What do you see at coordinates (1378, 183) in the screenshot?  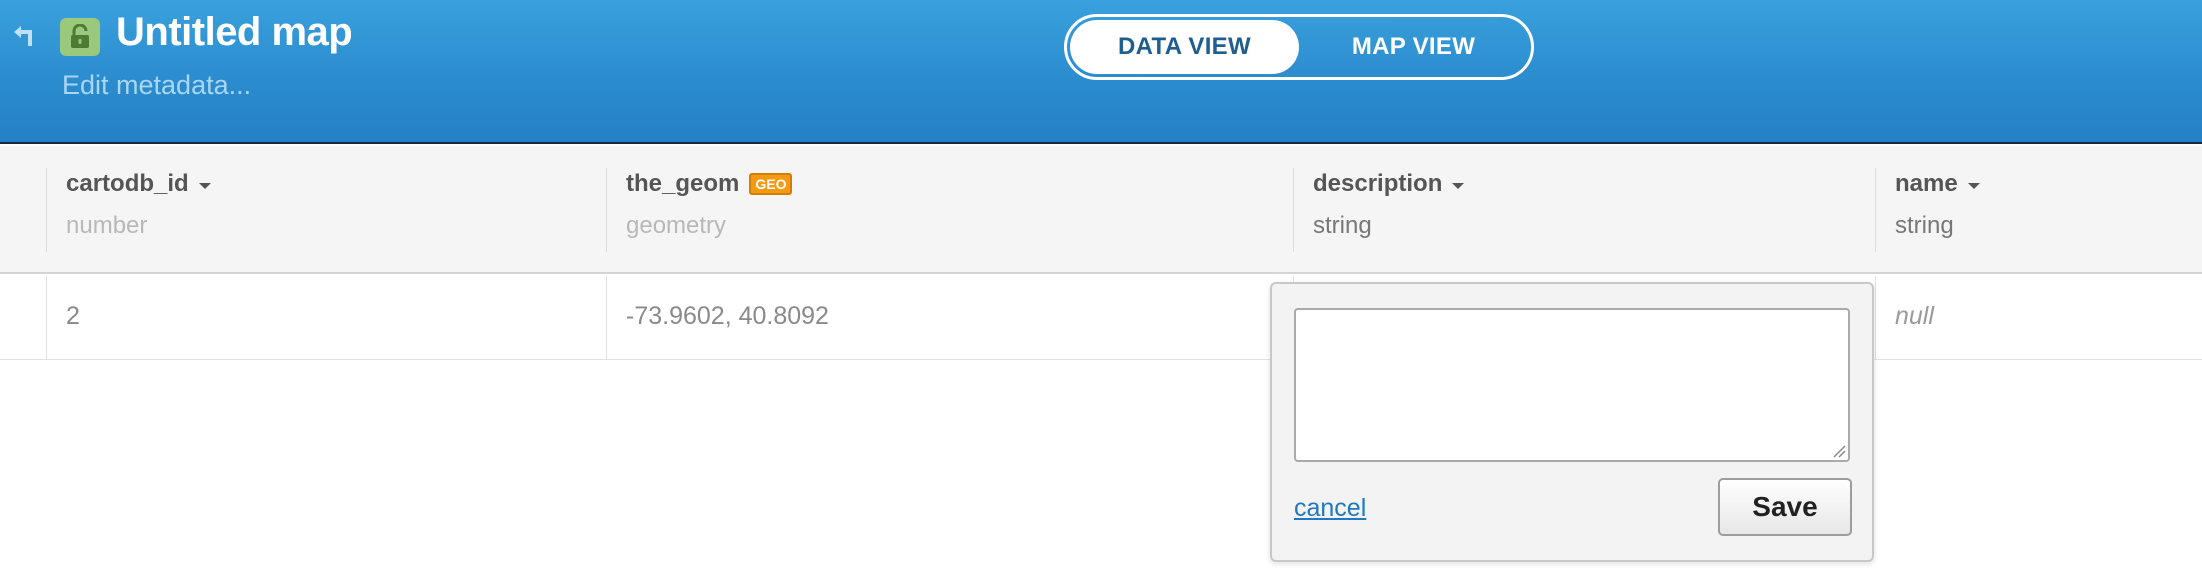 I see `column-name: description` at bounding box center [1378, 183].